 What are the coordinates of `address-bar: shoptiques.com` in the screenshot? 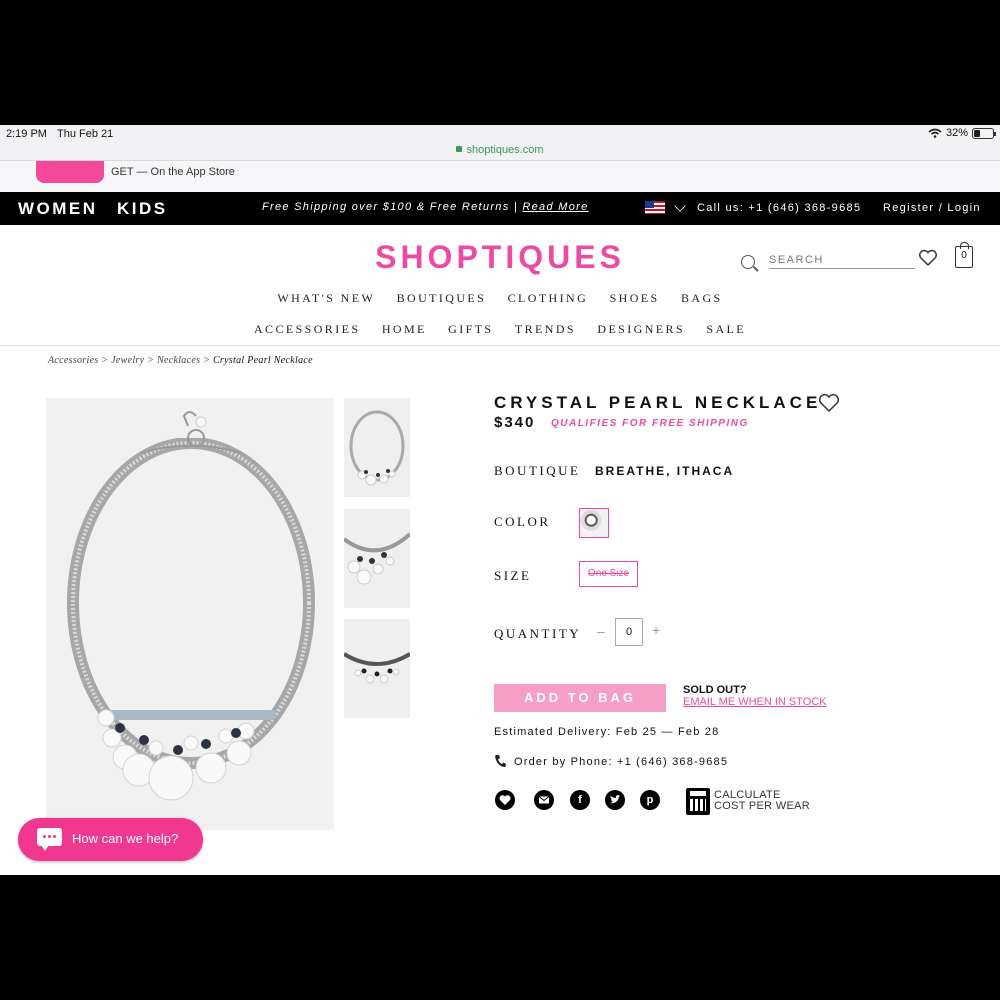 It's located at (500, 152).